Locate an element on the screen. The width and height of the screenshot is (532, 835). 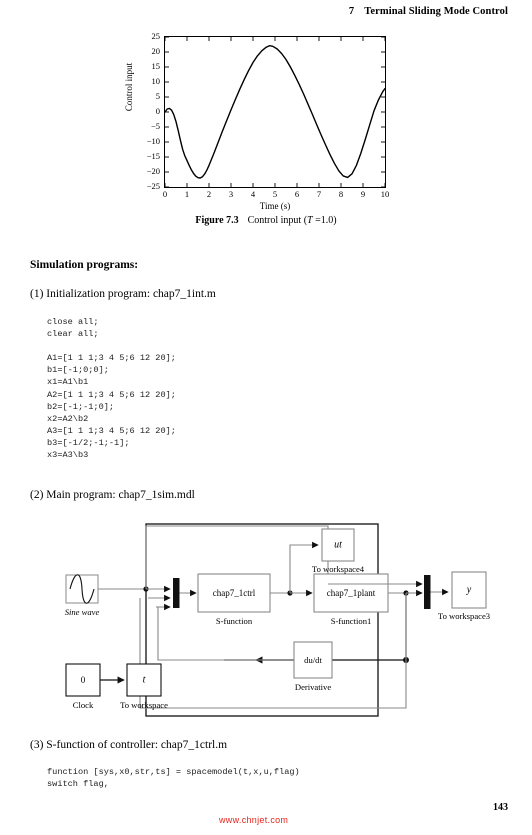
chart-x-tick-marks is located at coordinates (275, 112).